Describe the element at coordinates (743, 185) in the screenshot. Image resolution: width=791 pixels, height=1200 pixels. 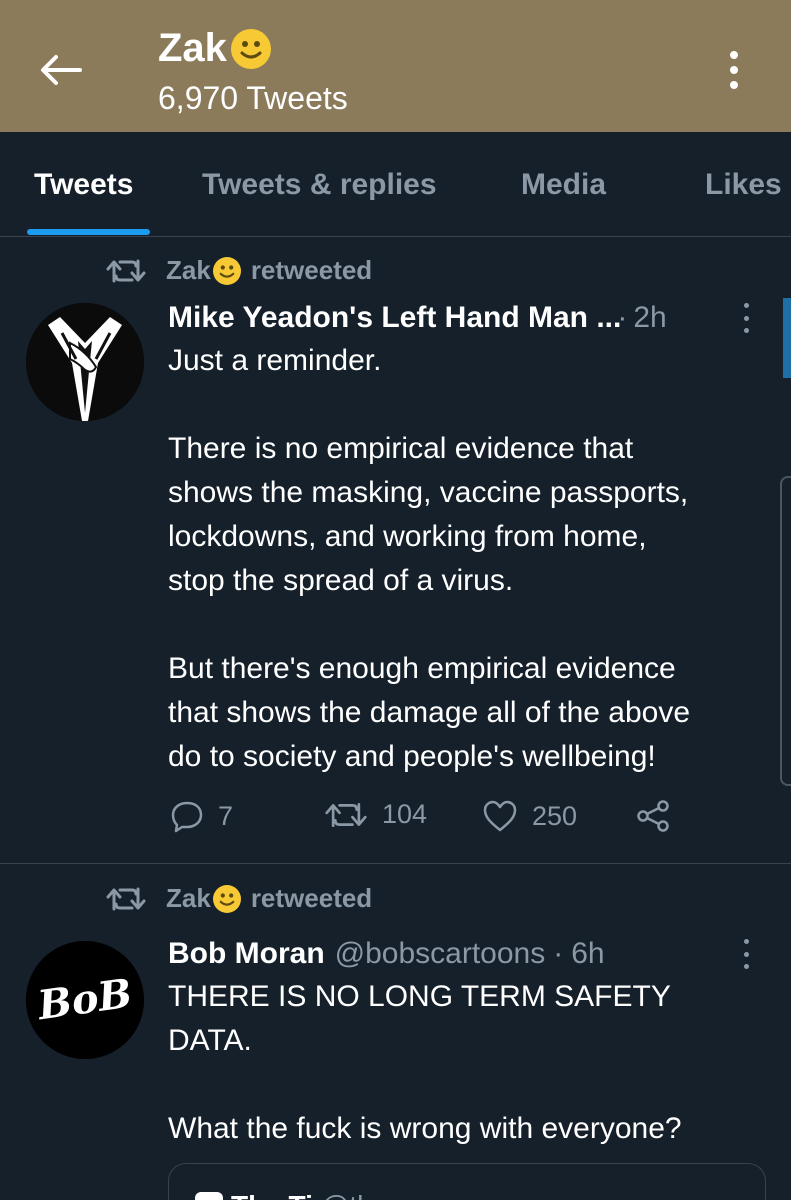
I see `tab-likes: Likes` at that location.